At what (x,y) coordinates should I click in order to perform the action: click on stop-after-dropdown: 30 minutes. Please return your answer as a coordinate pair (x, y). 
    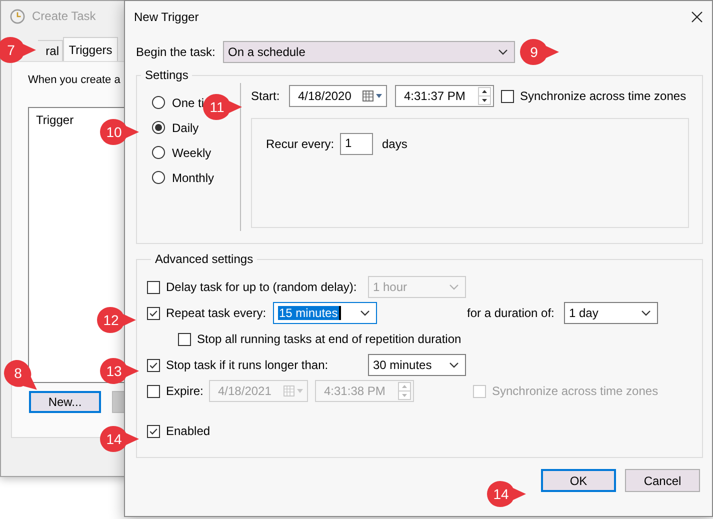
    Looking at the image, I should click on (417, 365).